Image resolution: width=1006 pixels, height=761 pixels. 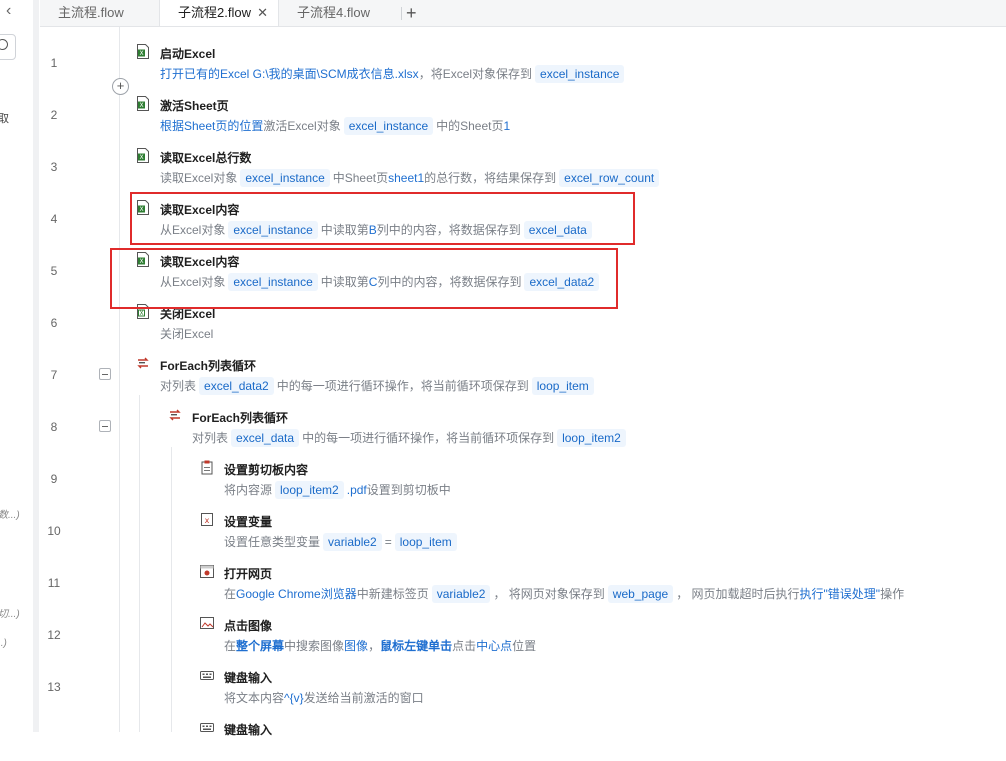 I want to click on image-icon, so click(x=207, y=623).